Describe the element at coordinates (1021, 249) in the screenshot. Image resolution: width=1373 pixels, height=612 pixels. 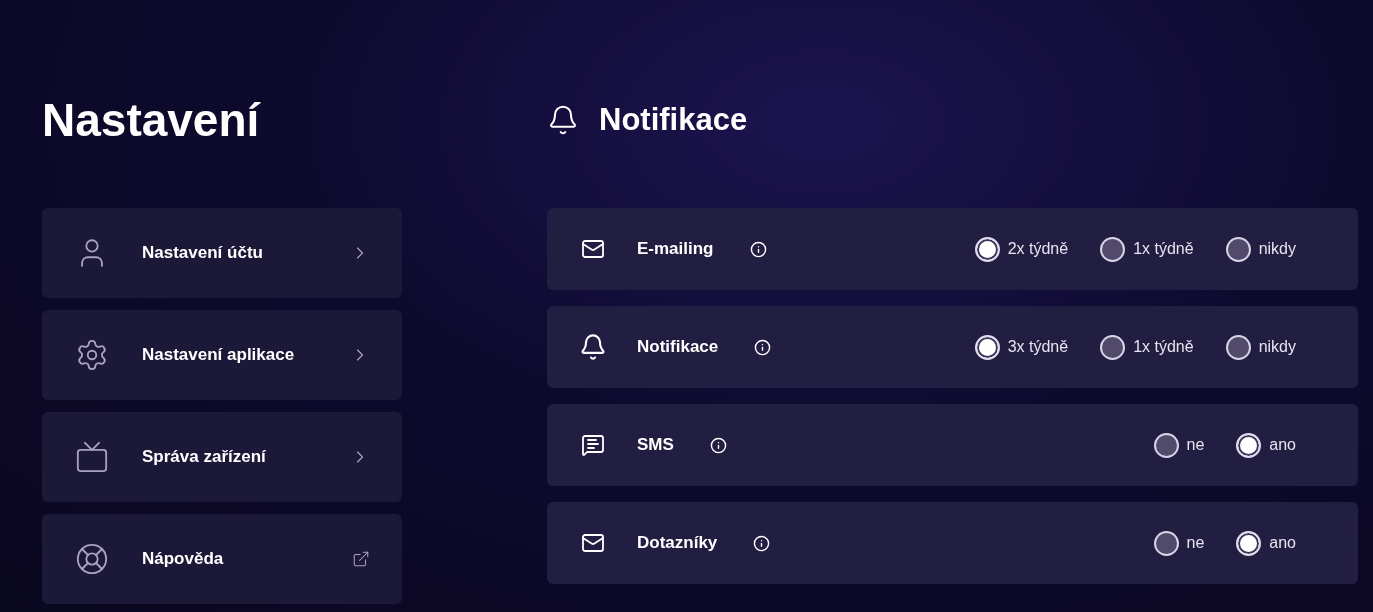
I see `radio-option: 2x týdně` at that location.